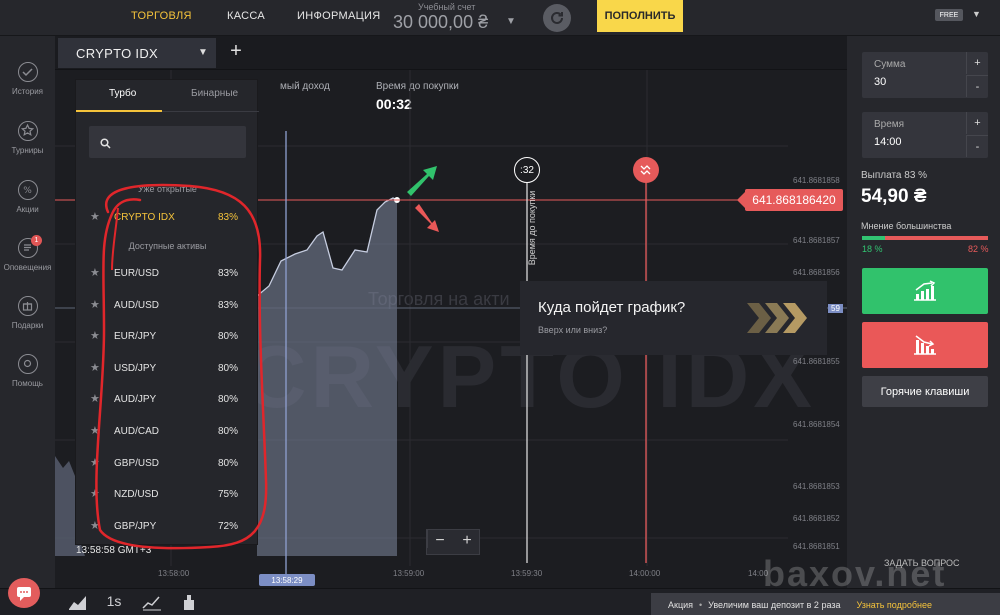  Describe the element at coordinates (890, 64) in the screenshot. I see `amount-label: Сумма` at that location.